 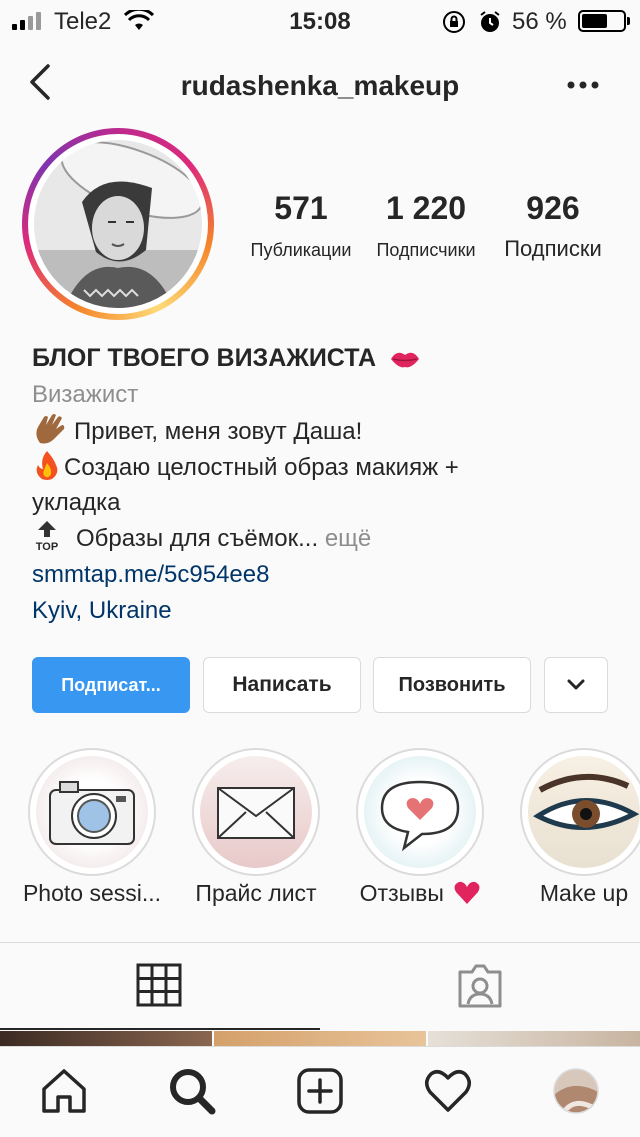 I want to click on followers-label: Подписчики, so click(x=426, y=250).